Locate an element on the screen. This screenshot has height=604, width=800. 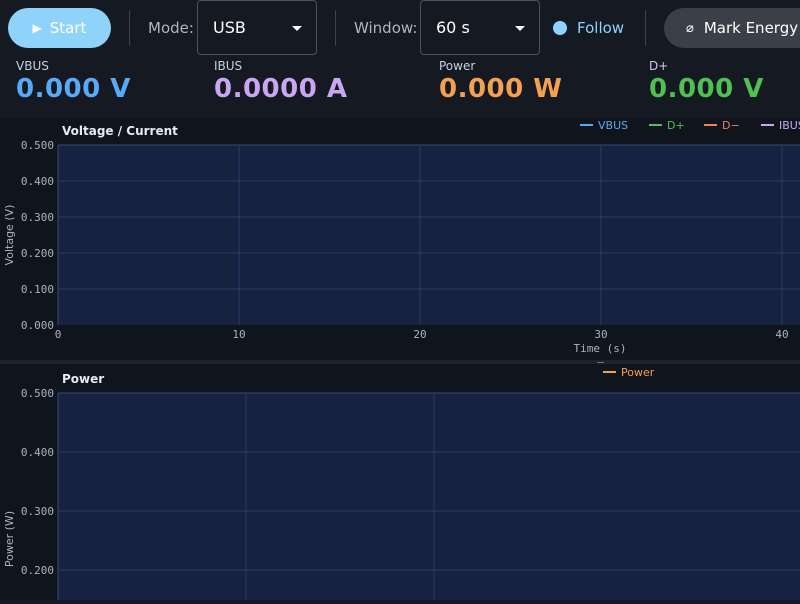
legend-label: VBUS is located at coordinates (613, 125).